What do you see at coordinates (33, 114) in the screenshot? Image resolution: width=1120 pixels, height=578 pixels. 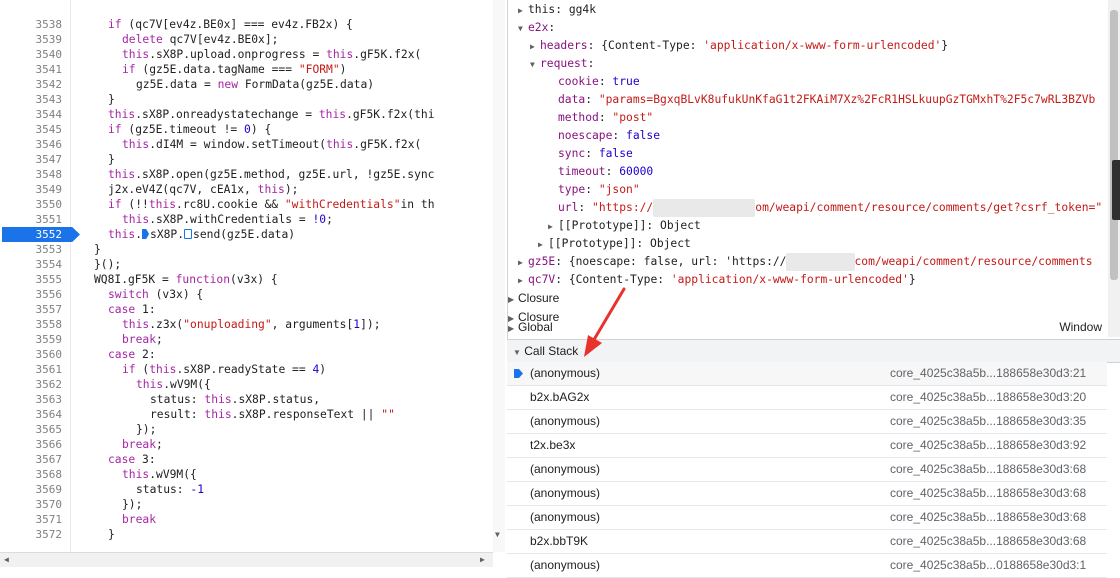 I see `line-number: 3544` at bounding box center [33, 114].